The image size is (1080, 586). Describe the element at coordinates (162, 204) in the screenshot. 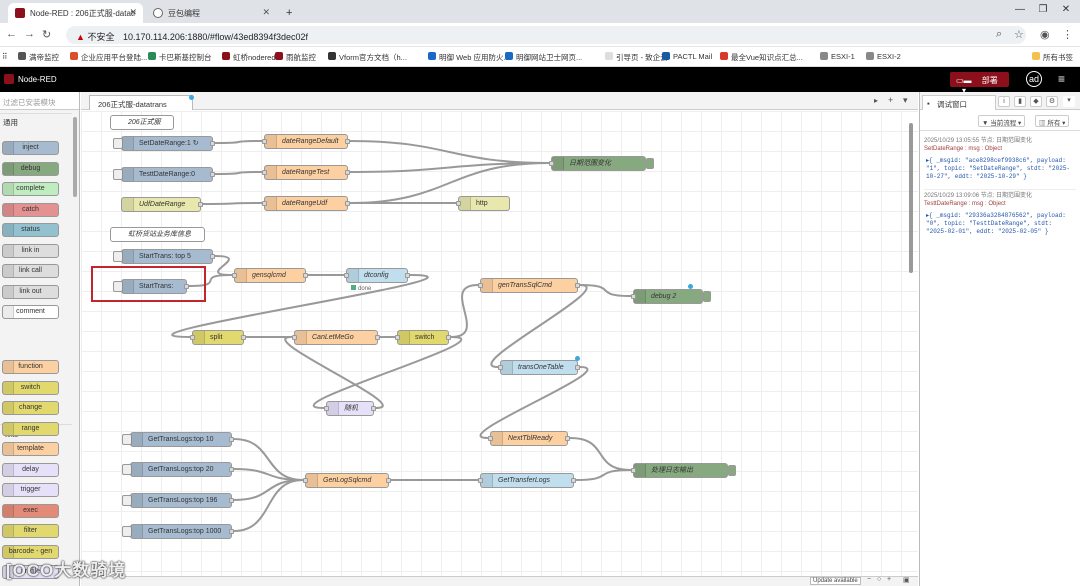

I see `flow-node-ht1: UdfDateRange` at that location.